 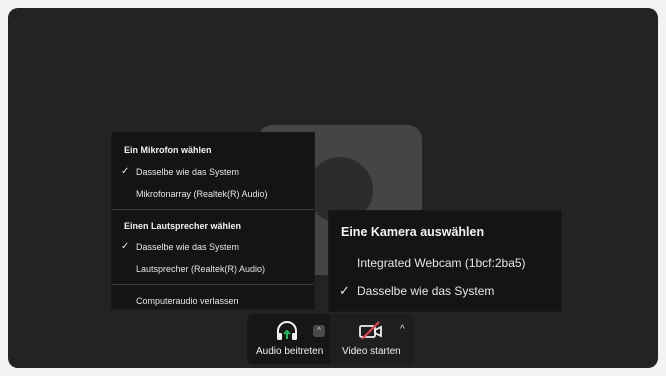 What do you see at coordinates (319, 331) in the screenshot?
I see `audio-options-chevron-up-icon: ^` at bounding box center [319, 331].